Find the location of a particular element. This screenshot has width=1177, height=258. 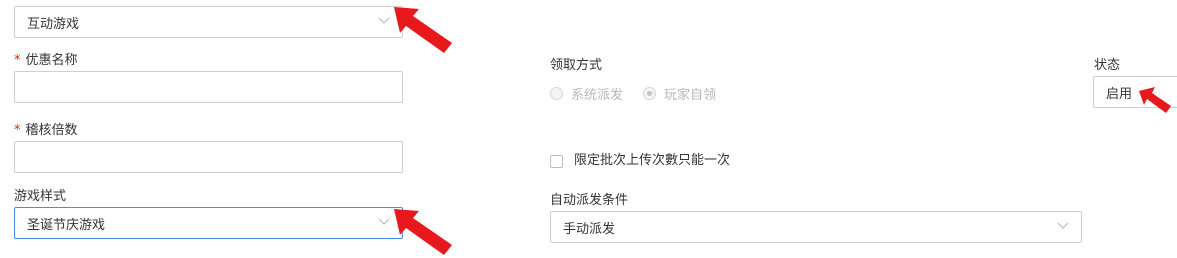

claim-method-label: 领取方式 is located at coordinates (576, 65).